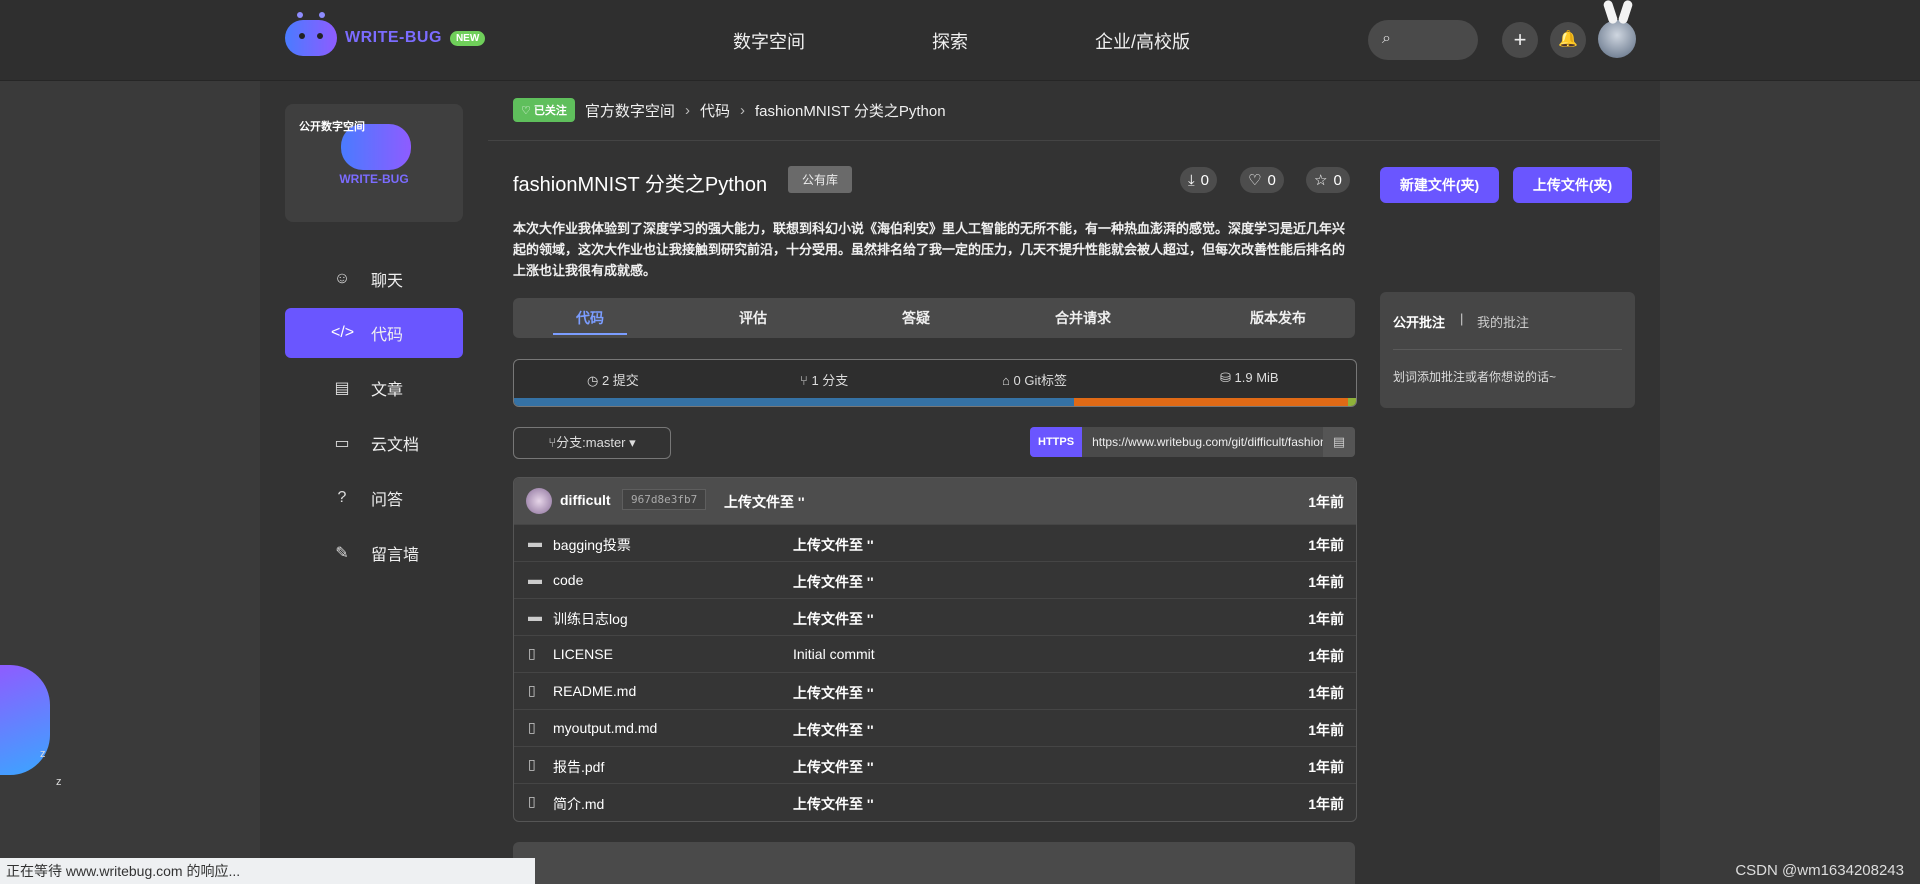 This screenshot has width=1920, height=884. I want to click on file-name: myoutput.md.md, so click(605, 728).